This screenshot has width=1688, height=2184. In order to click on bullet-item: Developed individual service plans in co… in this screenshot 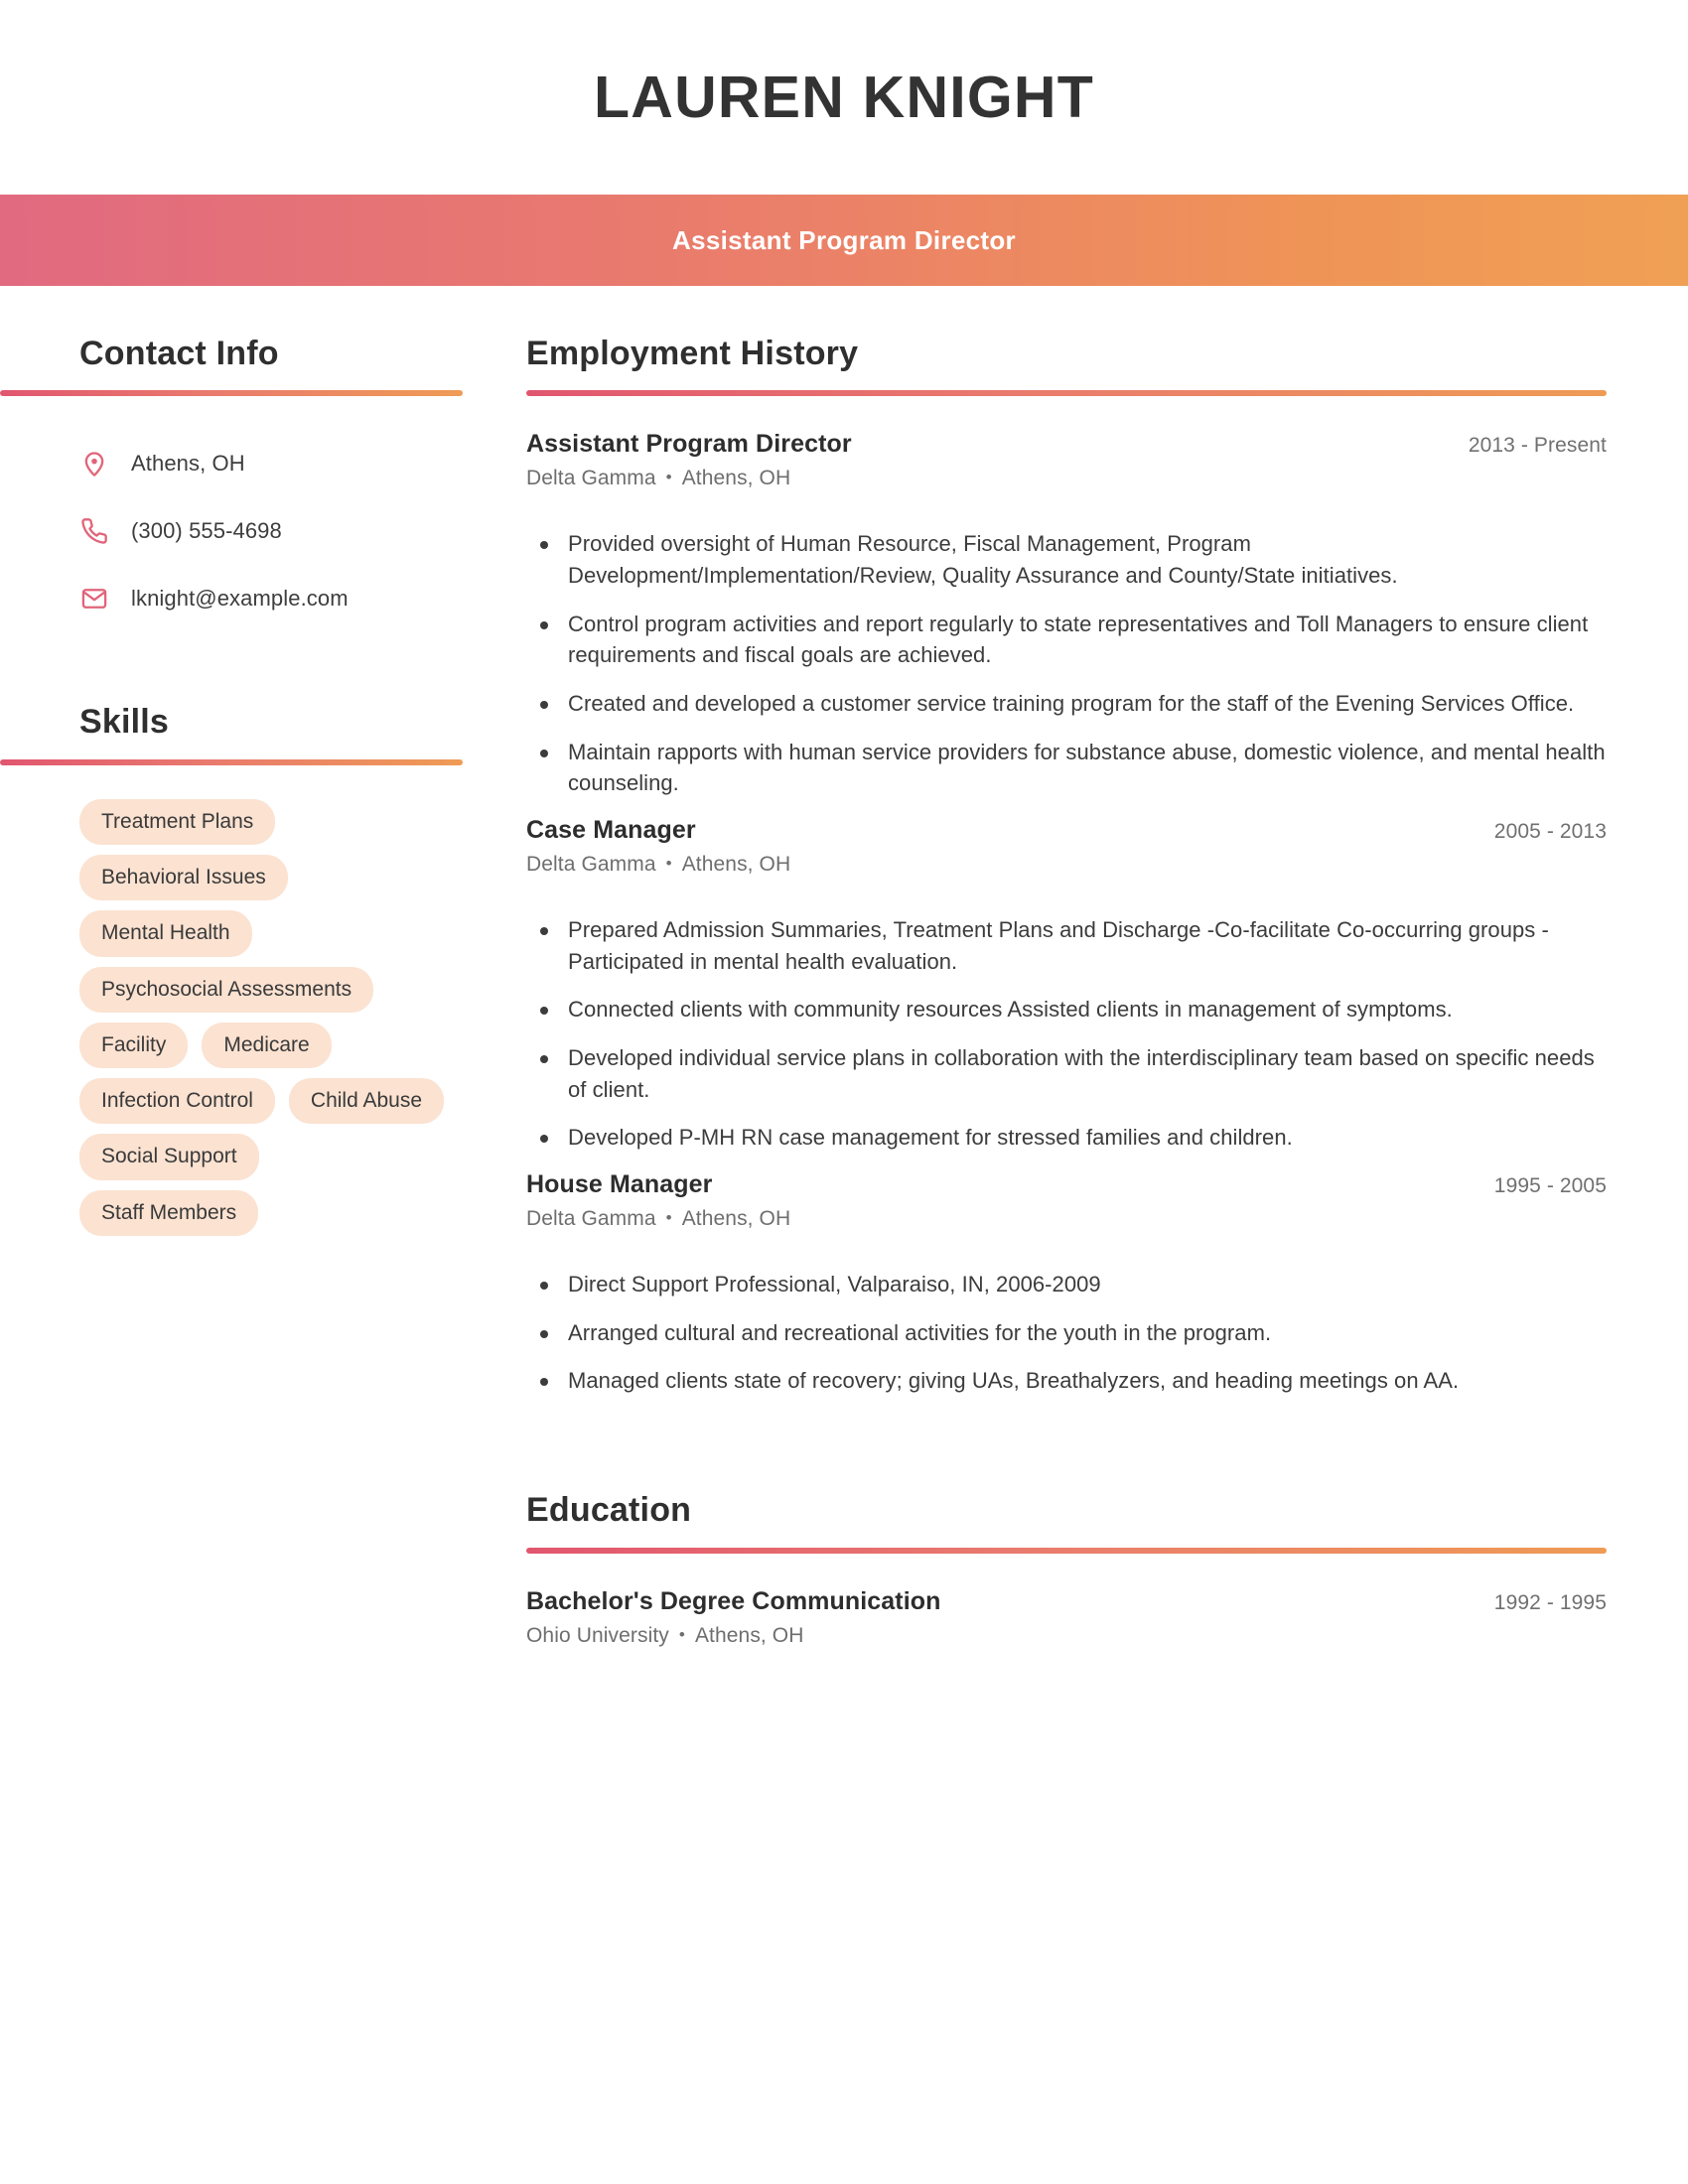, I will do `click(1066, 1073)`.